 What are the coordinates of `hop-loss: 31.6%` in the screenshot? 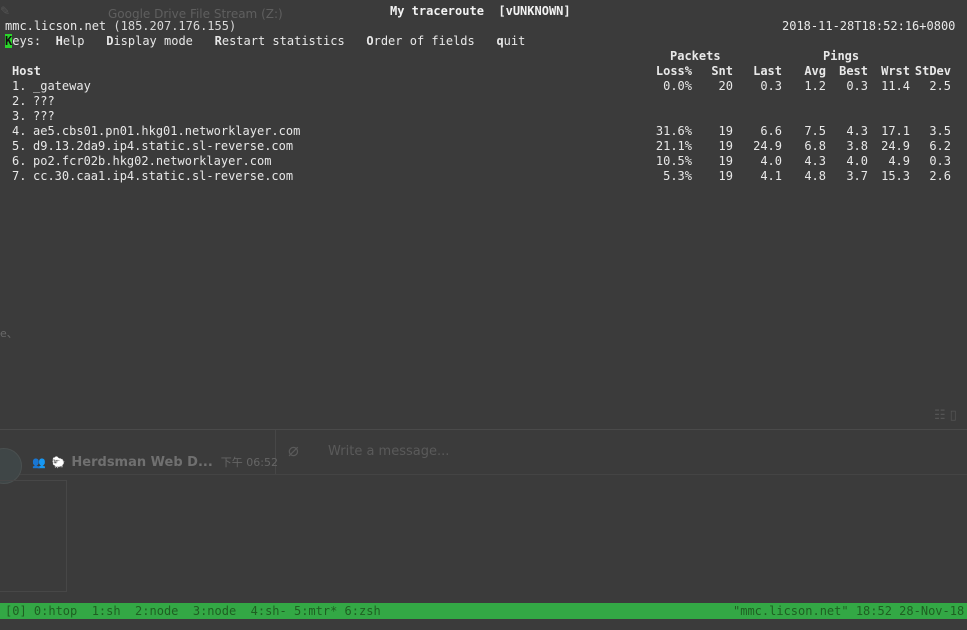 It's located at (673, 131).